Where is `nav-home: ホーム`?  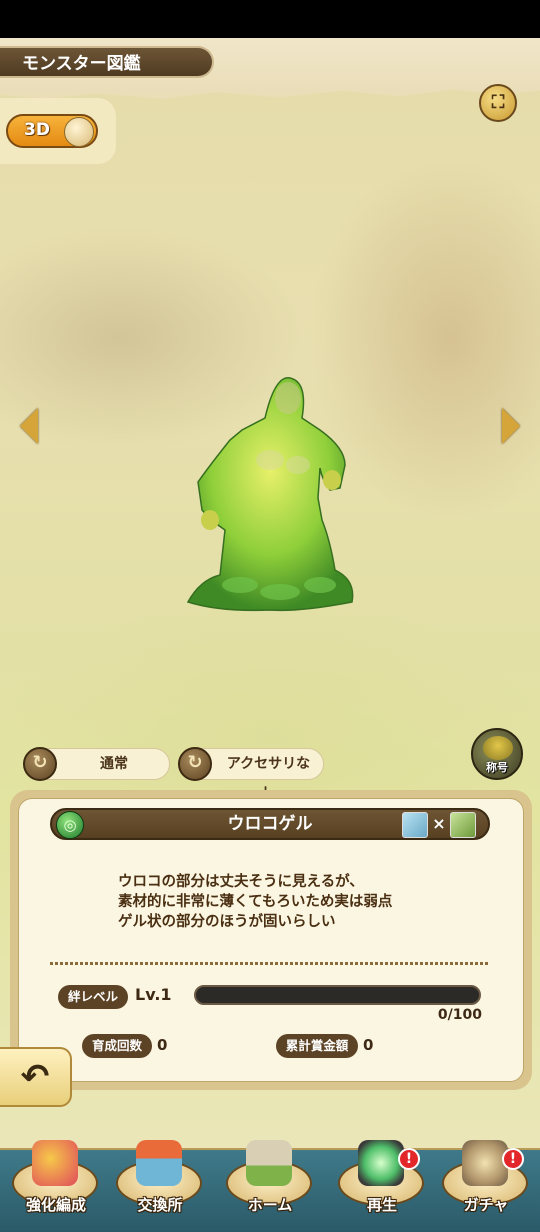
nav-home: ホーム is located at coordinates (270, 1183).